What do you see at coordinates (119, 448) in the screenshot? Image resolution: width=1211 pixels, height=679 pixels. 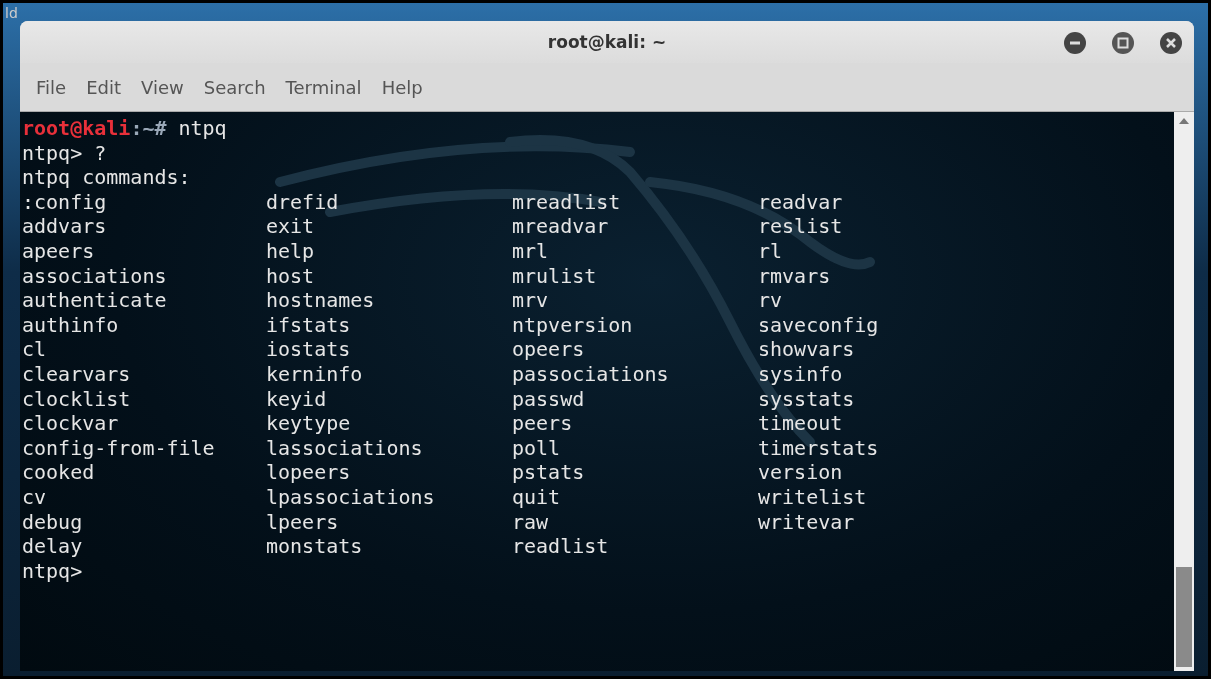 I see `command-name: config-from-file` at bounding box center [119, 448].